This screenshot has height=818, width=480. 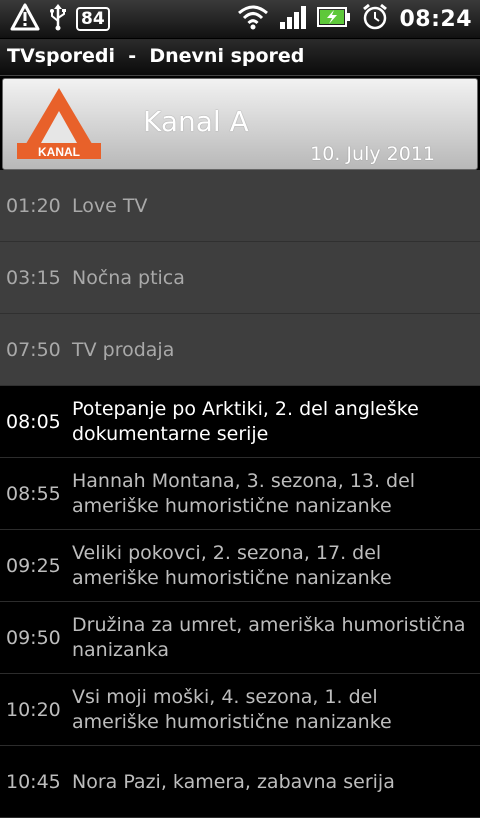 I want to click on alarm-icon, so click(x=375, y=19).